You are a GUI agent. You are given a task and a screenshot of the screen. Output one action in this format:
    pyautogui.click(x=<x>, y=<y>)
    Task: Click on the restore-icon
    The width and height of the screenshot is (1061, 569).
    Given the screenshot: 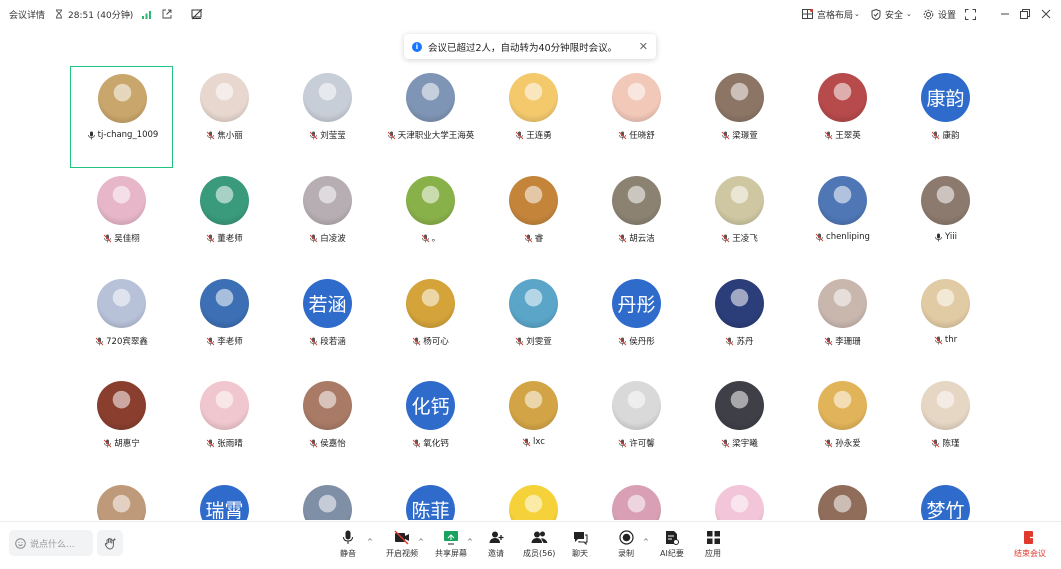 What is the action you would take?
    pyautogui.click(x=1025, y=14)
    